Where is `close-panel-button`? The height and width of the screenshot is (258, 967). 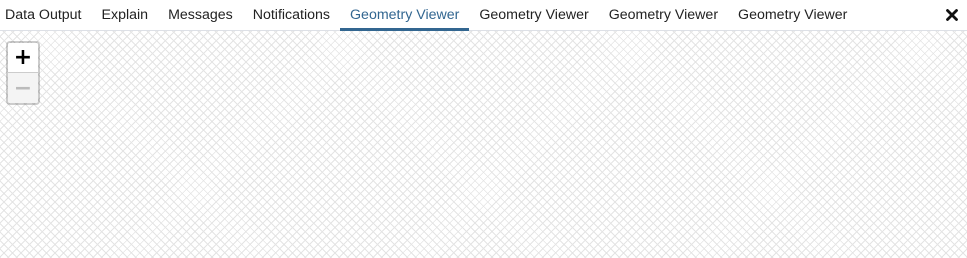
close-panel-button is located at coordinates (952, 15).